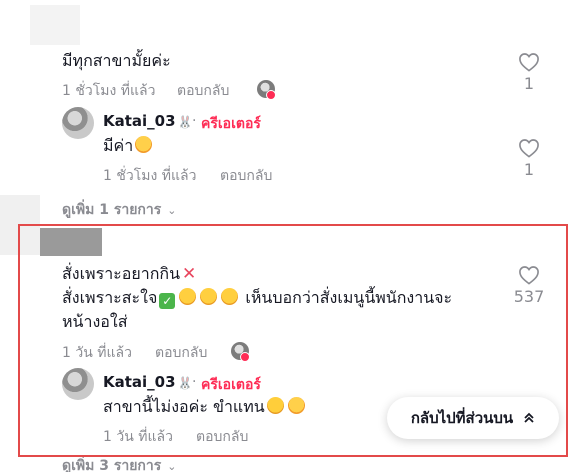  Describe the element at coordinates (529, 417) in the screenshot. I see `double-chevron-up-icon` at that location.